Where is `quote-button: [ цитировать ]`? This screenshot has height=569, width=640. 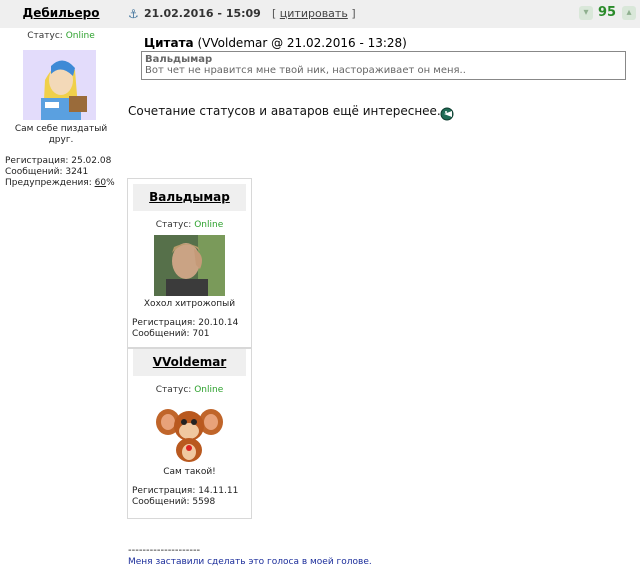 quote-button: [ цитировать ] is located at coordinates (314, 13).